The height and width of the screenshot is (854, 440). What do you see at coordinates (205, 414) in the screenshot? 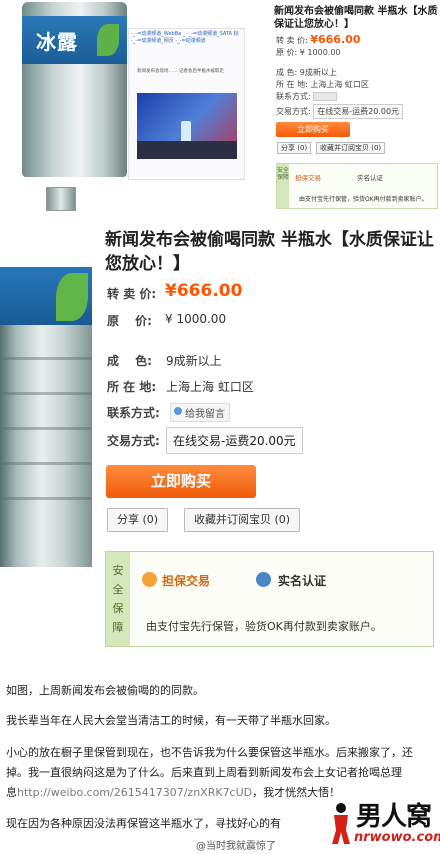
I see `leave-message-label: 给我留言` at bounding box center [205, 414].